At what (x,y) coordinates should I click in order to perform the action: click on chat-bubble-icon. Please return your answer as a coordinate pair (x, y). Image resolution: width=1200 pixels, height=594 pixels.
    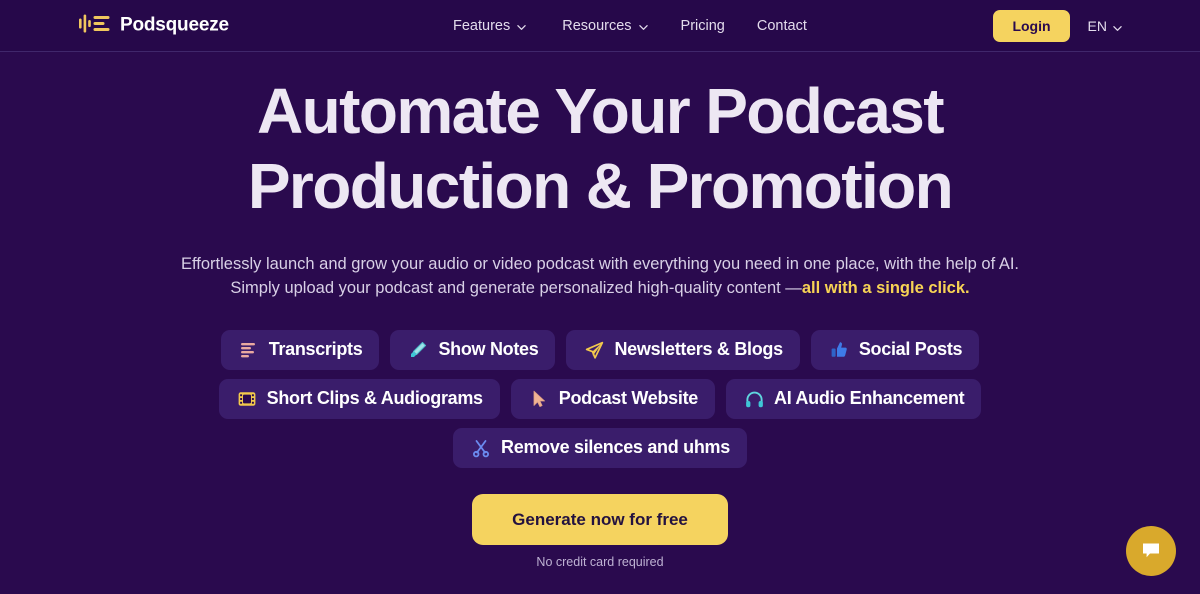
    Looking at the image, I should click on (1151, 551).